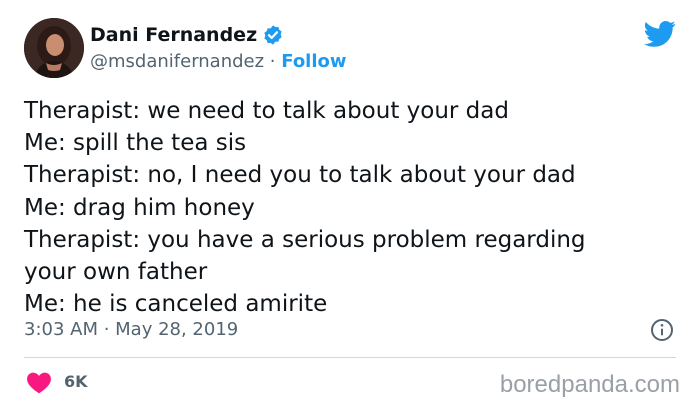  What do you see at coordinates (116, 272) in the screenshot?
I see `tweet-line: your own father` at bounding box center [116, 272].